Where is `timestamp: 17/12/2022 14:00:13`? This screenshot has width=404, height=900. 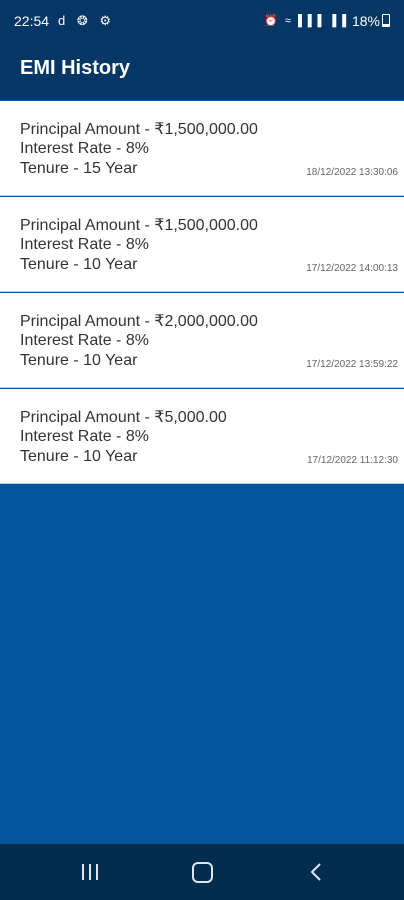 timestamp: 17/12/2022 14:00:13 is located at coordinates (352, 268).